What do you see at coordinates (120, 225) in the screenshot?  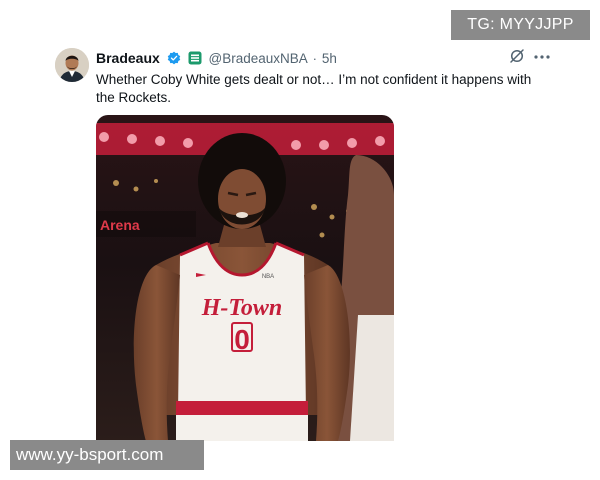 I see `arena-sign-text: Arena` at bounding box center [120, 225].